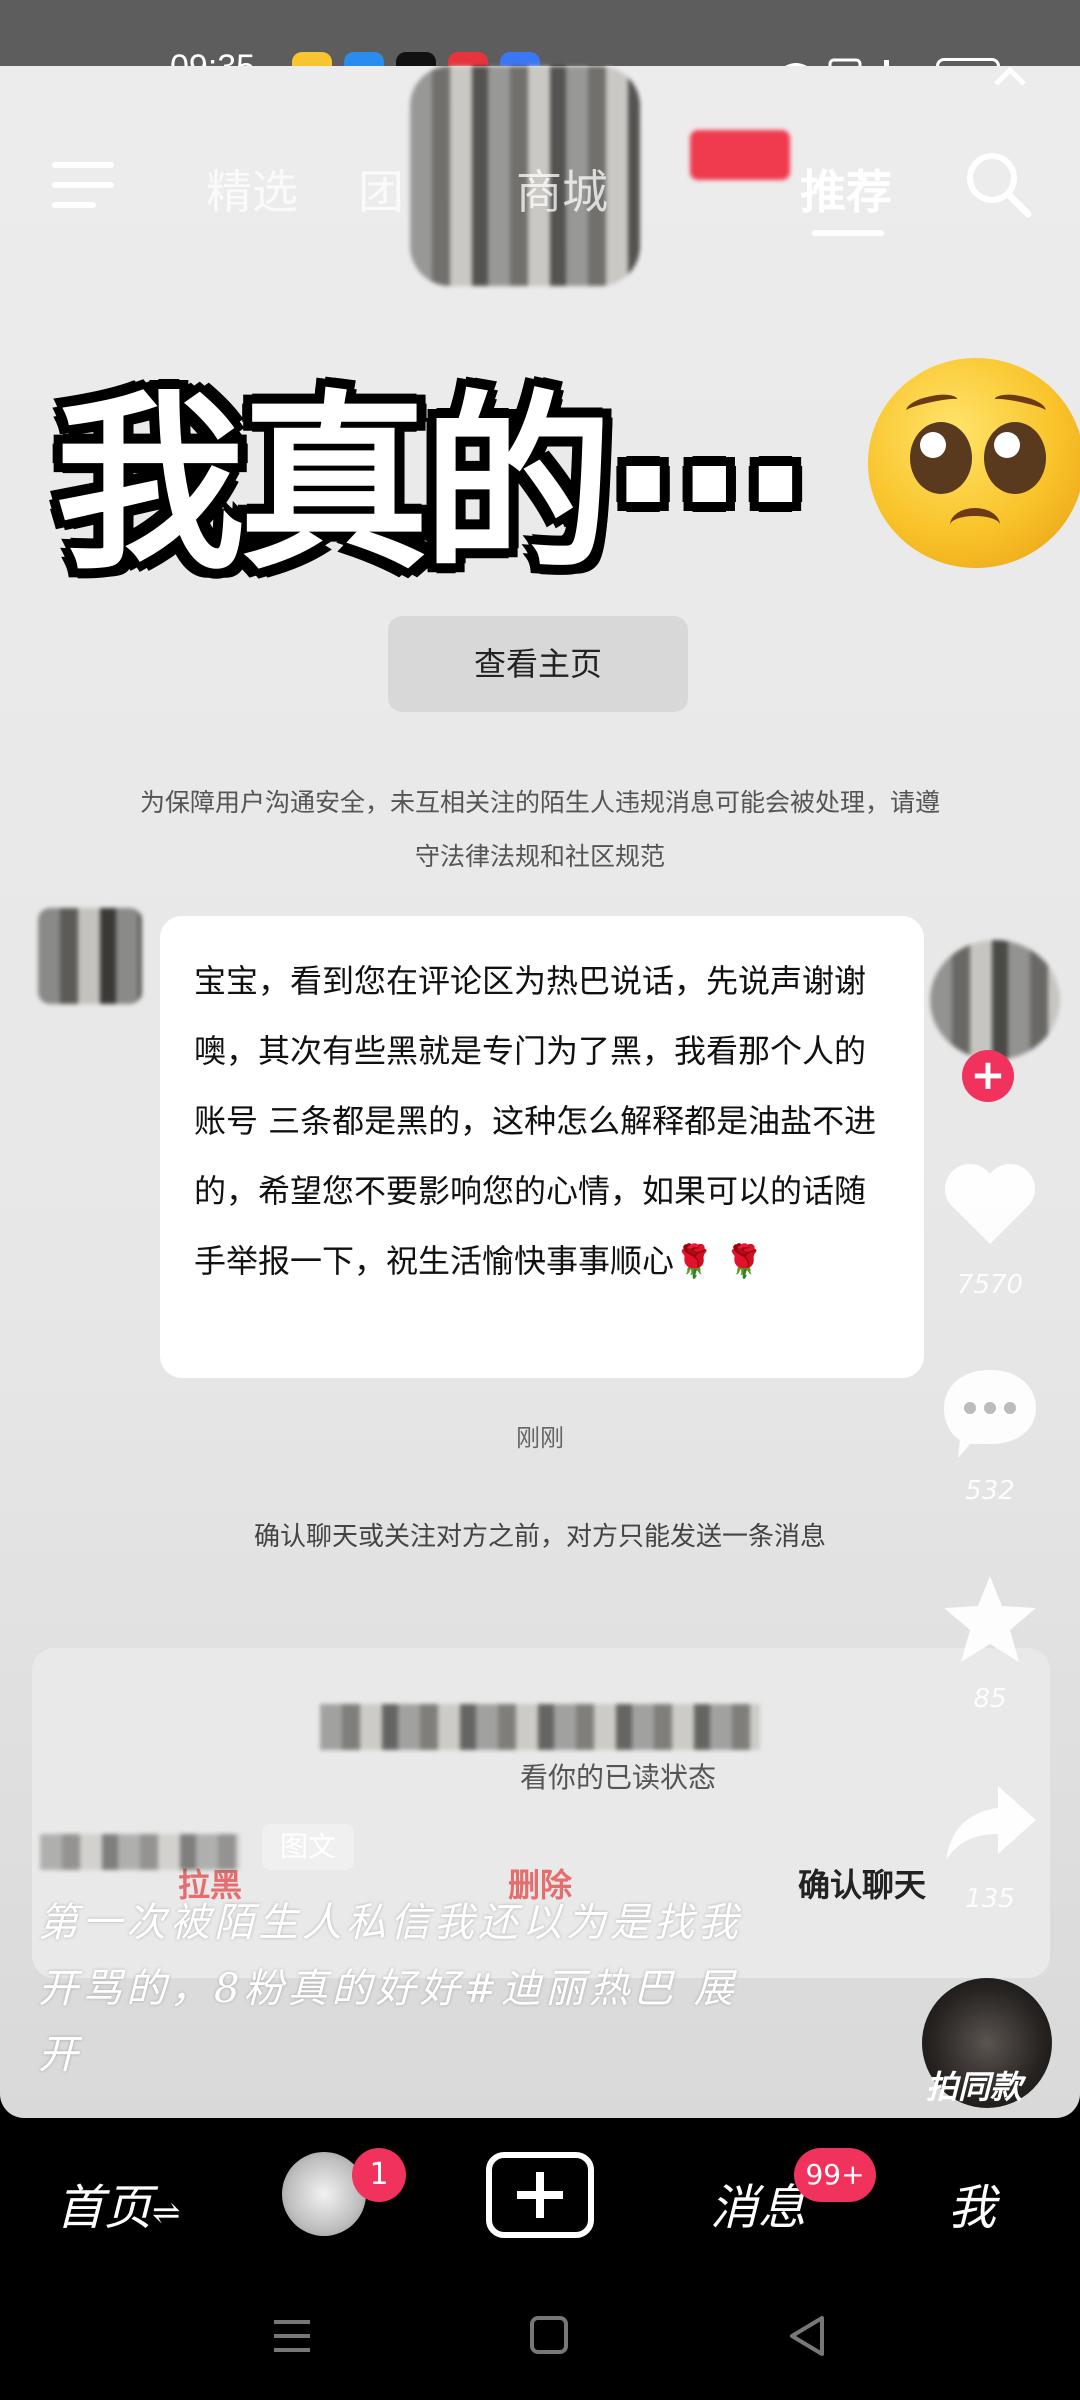 The height and width of the screenshot is (2400, 1080). Describe the element at coordinates (862, 1883) in the screenshot. I see `confirm-chat-button: 确认聊天` at that location.